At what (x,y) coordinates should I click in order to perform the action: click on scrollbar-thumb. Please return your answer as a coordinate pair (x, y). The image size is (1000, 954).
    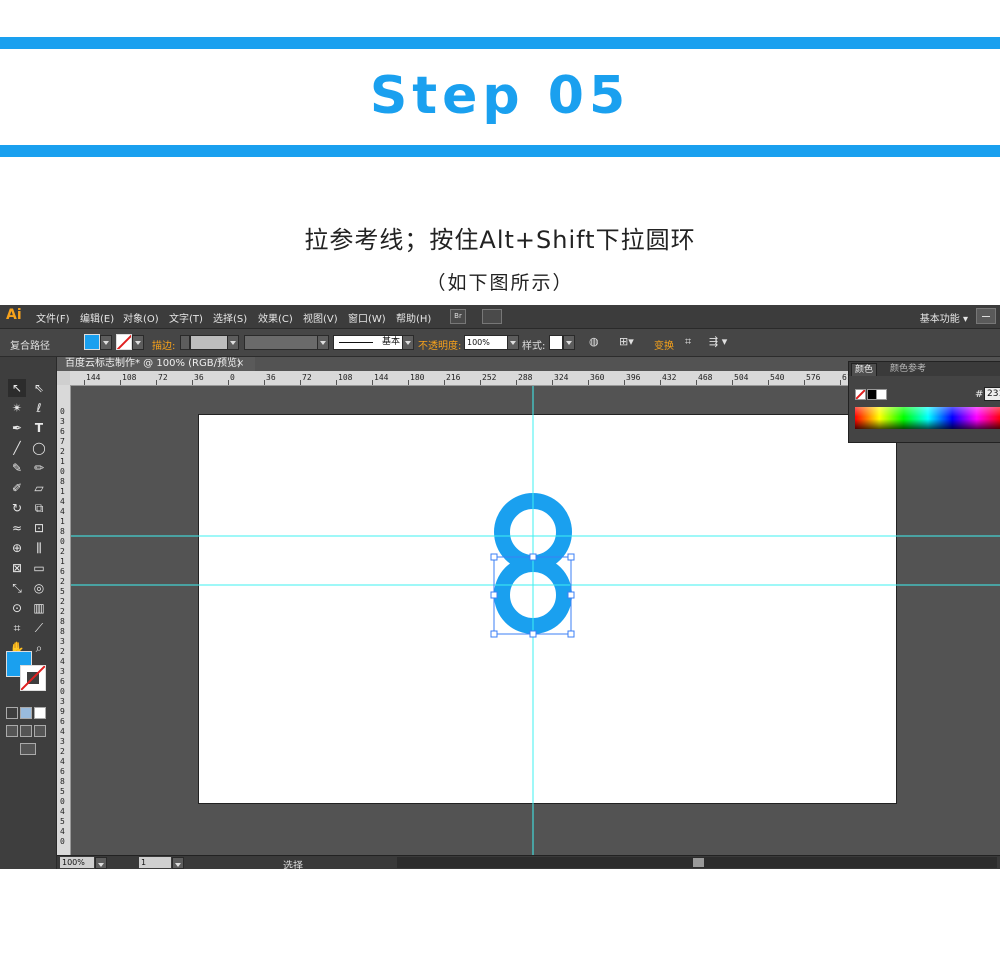
    Looking at the image, I should click on (698, 862).